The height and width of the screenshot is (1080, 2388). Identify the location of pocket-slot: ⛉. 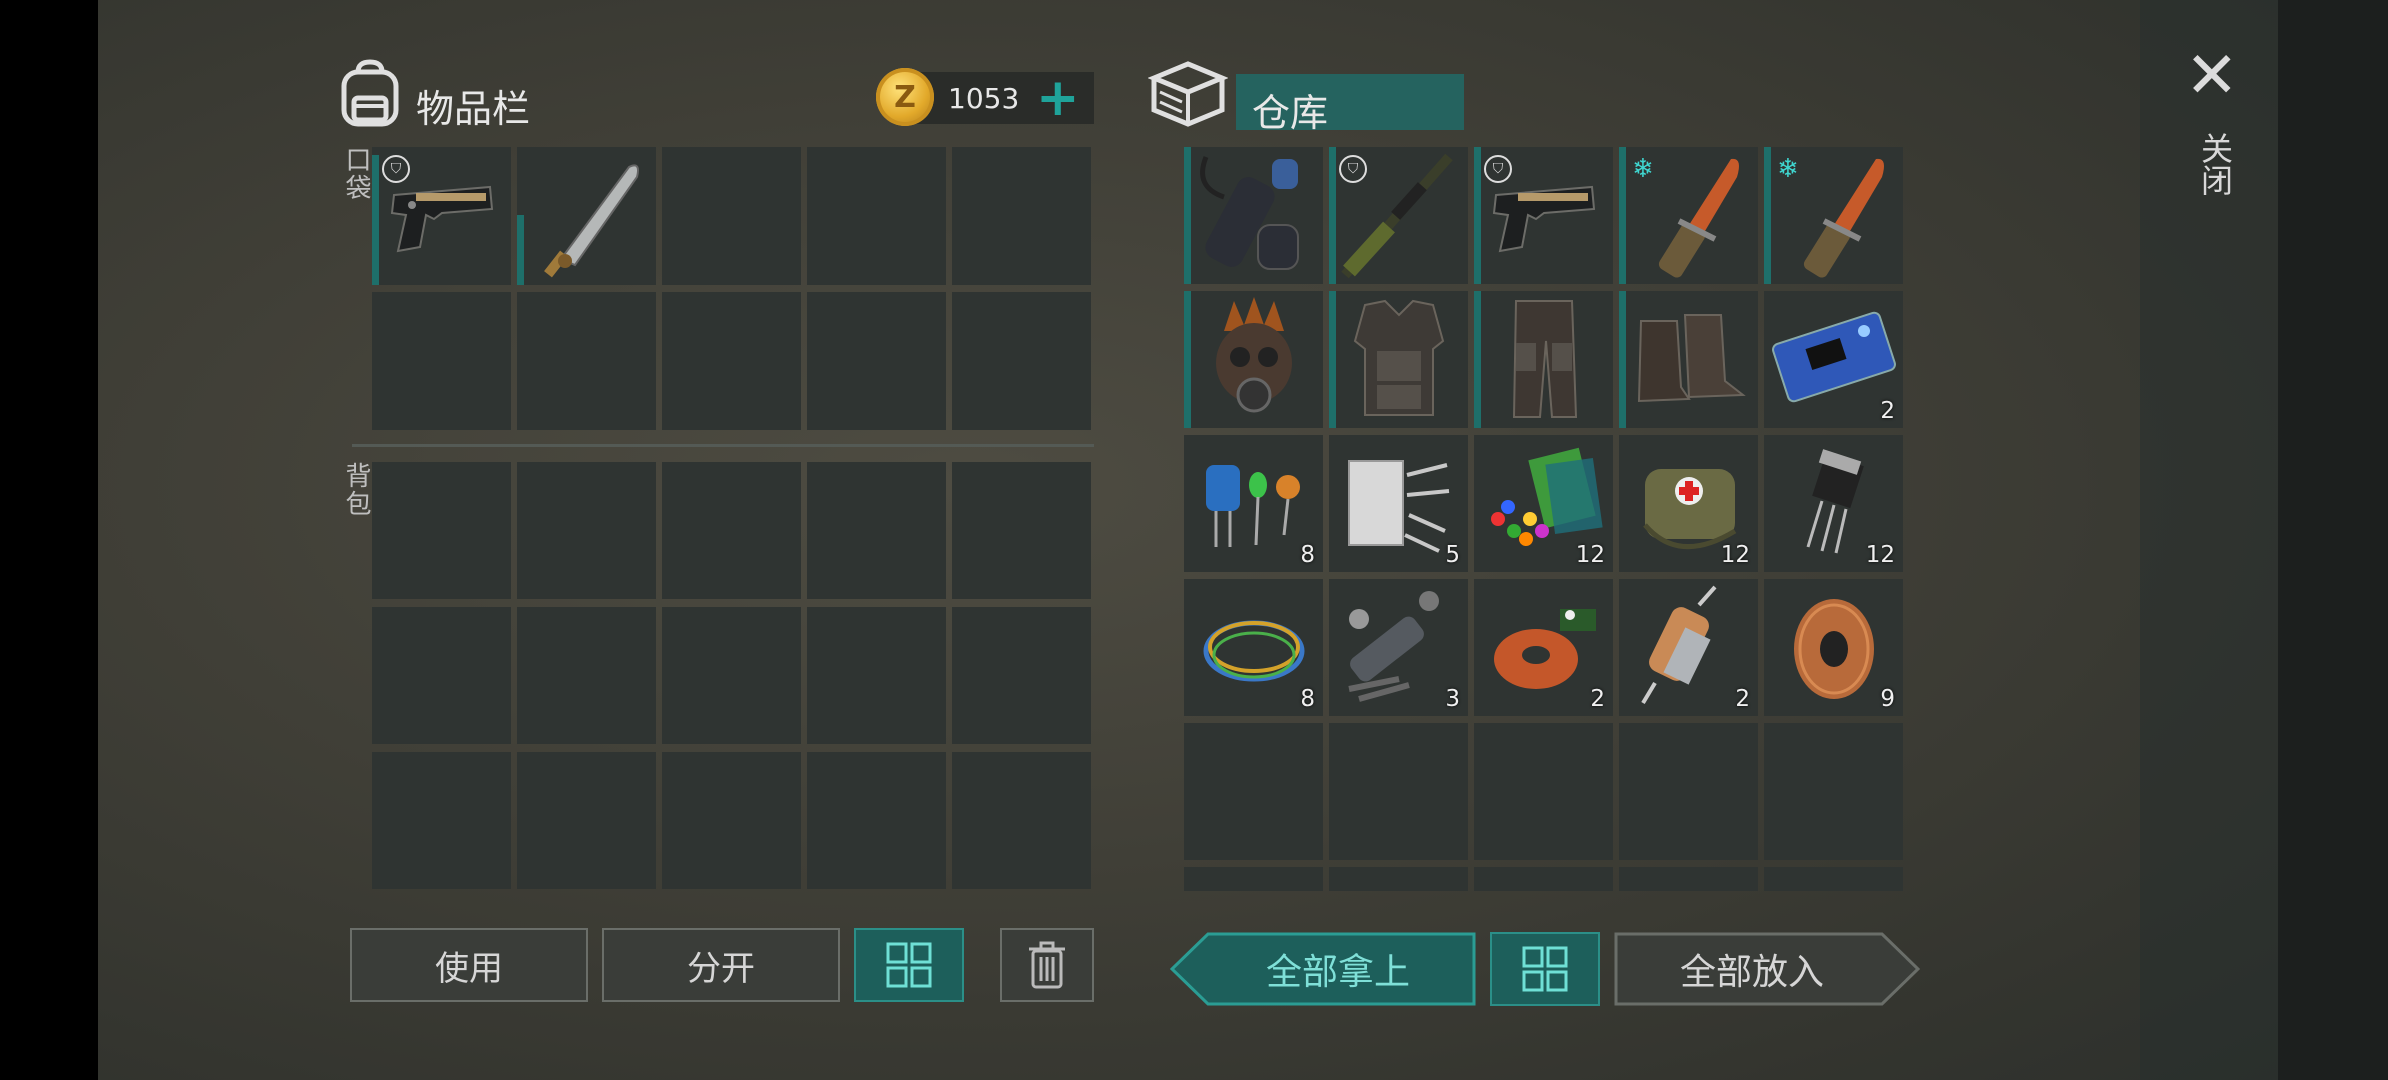
(441, 216).